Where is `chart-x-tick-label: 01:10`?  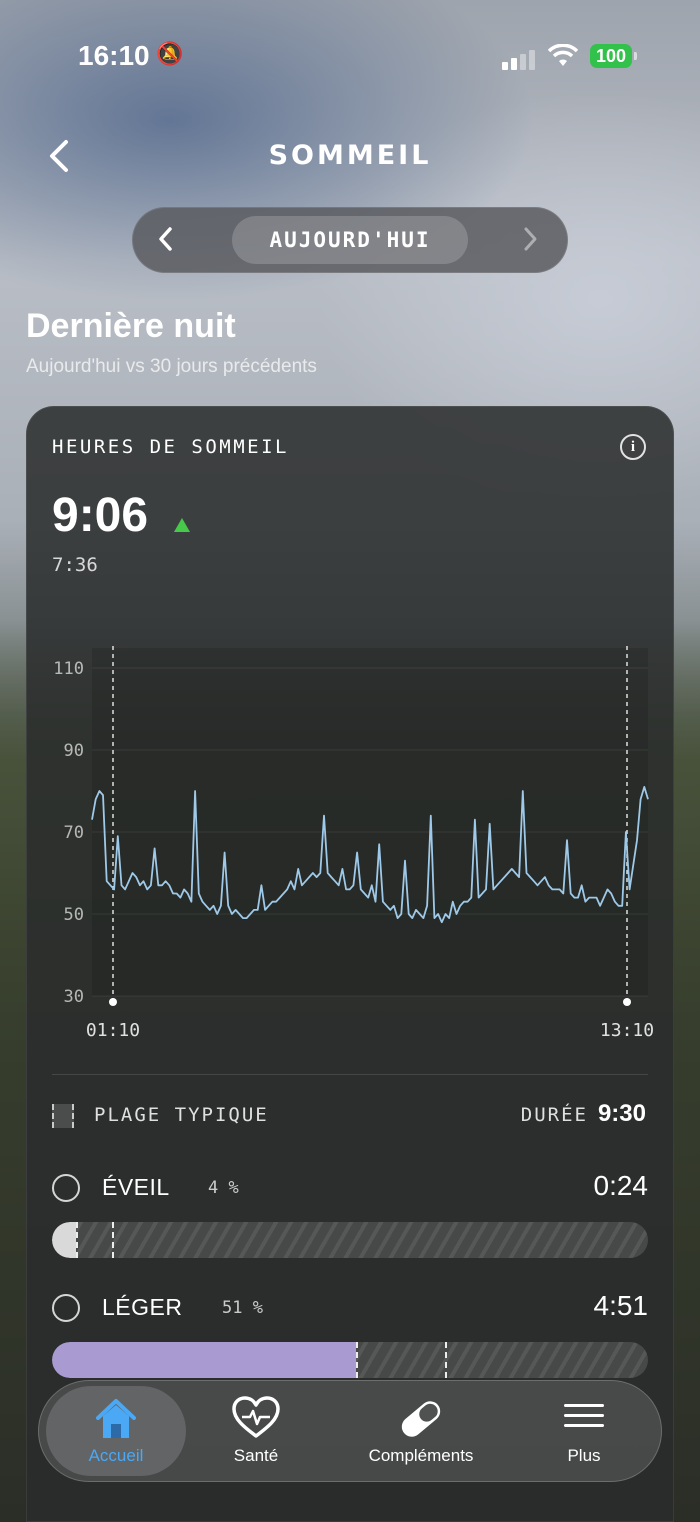 chart-x-tick-label: 01:10 is located at coordinates (113, 1030).